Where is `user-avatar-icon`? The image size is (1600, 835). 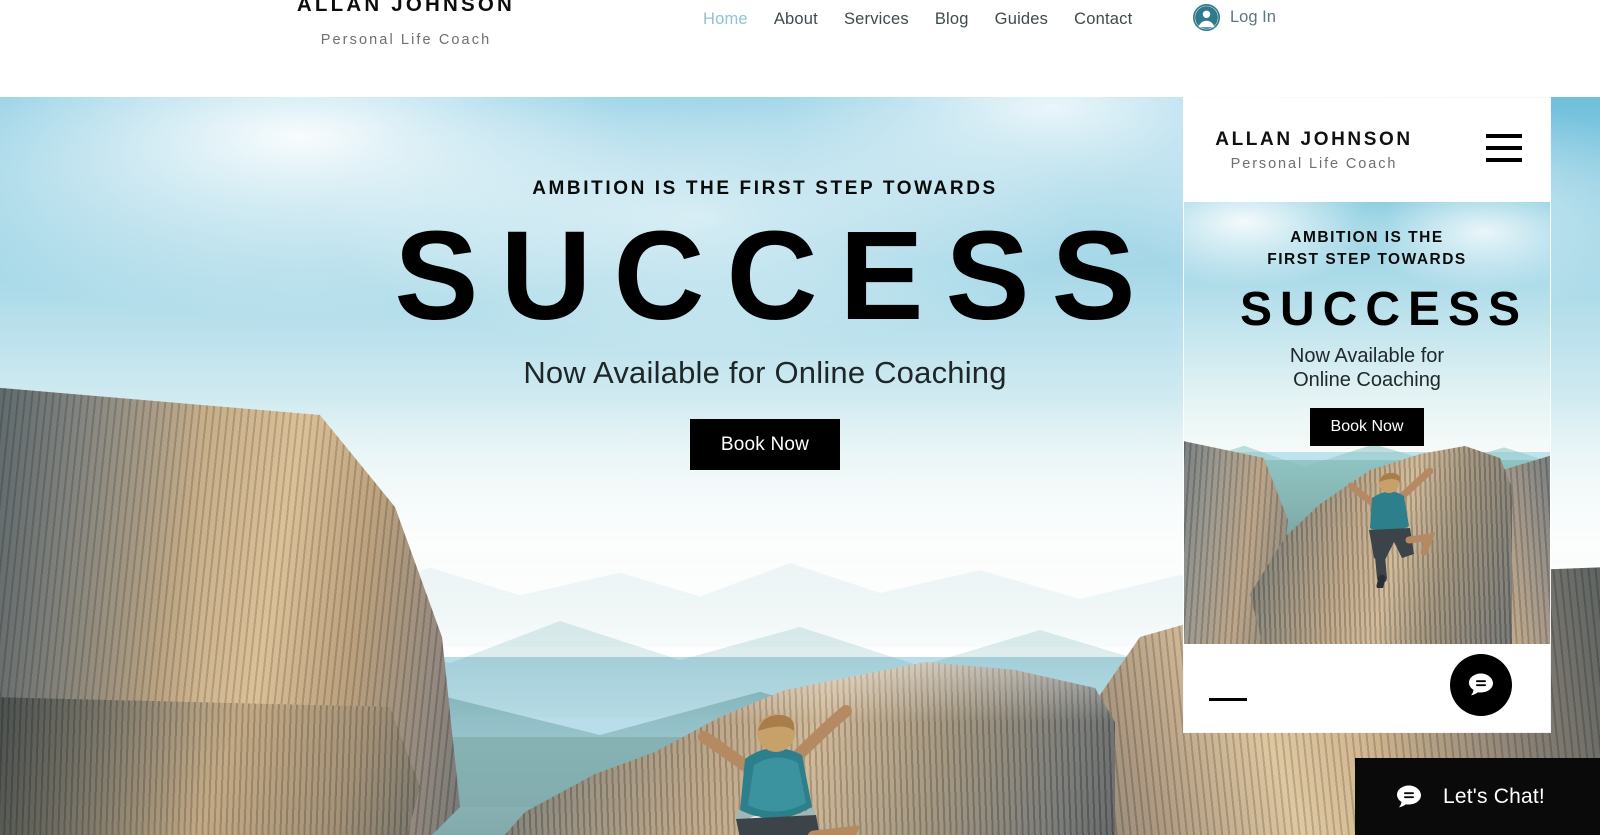
user-avatar-icon is located at coordinates (1206, 17).